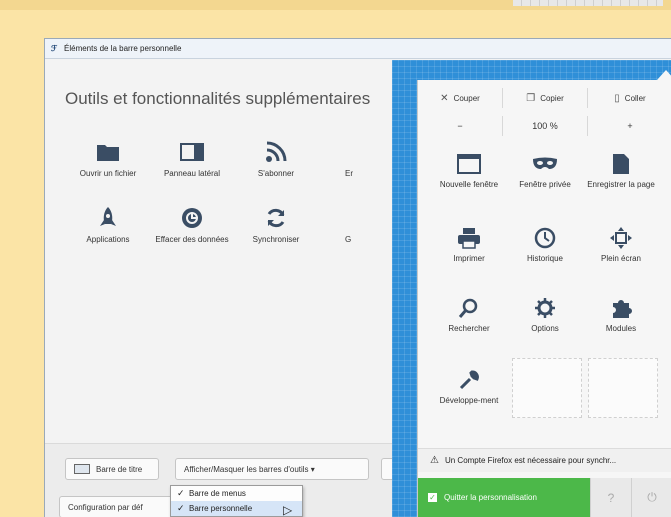 The height and width of the screenshot is (517, 671). What do you see at coordinates (621, 258) in the screenshot?
I see `panel-item-label: Plein écran` at bounding box center [621, 258].